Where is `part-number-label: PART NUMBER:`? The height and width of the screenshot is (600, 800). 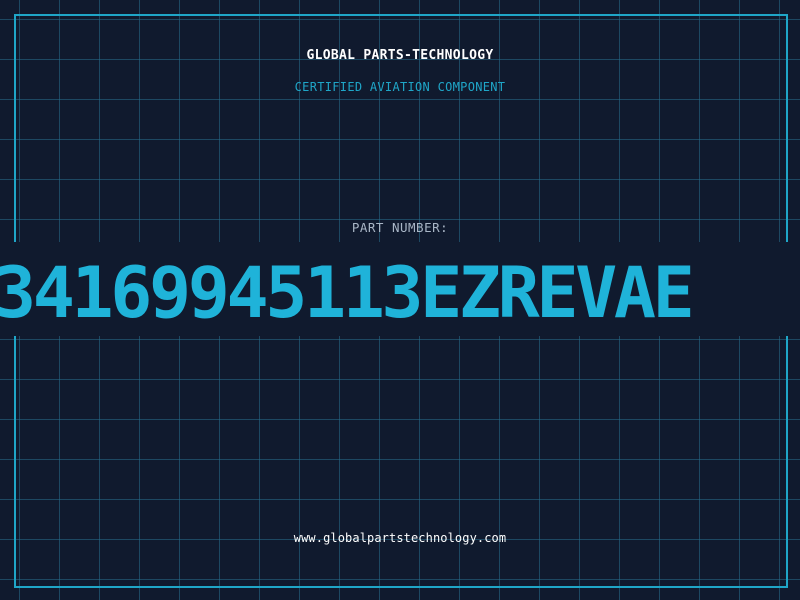
part-number-label: PART NUMBER: is located at coordinates (400, 227).